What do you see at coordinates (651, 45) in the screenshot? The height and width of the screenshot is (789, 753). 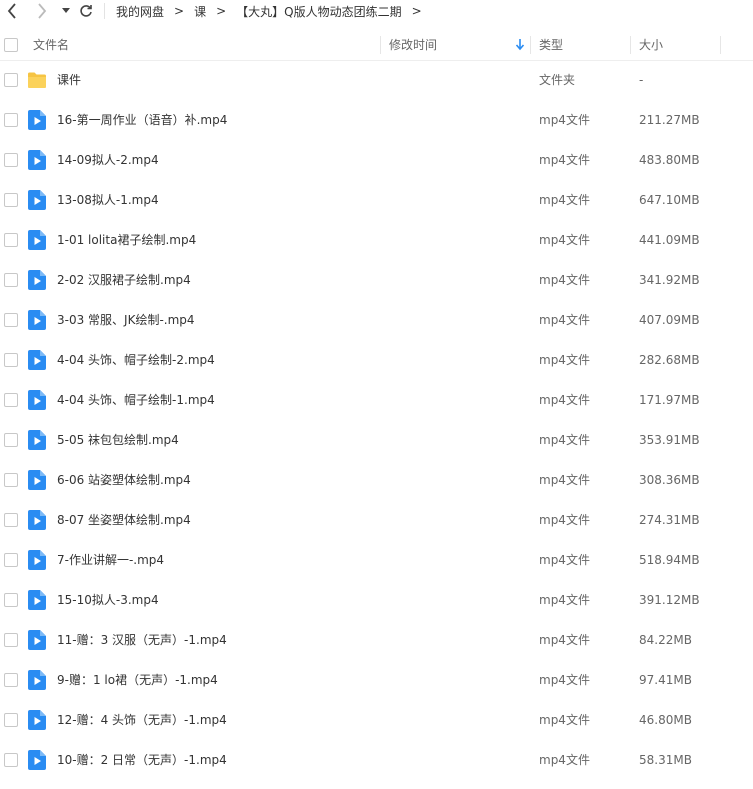 I see `column-header-size: 大小` at bounding box center [651, 45].